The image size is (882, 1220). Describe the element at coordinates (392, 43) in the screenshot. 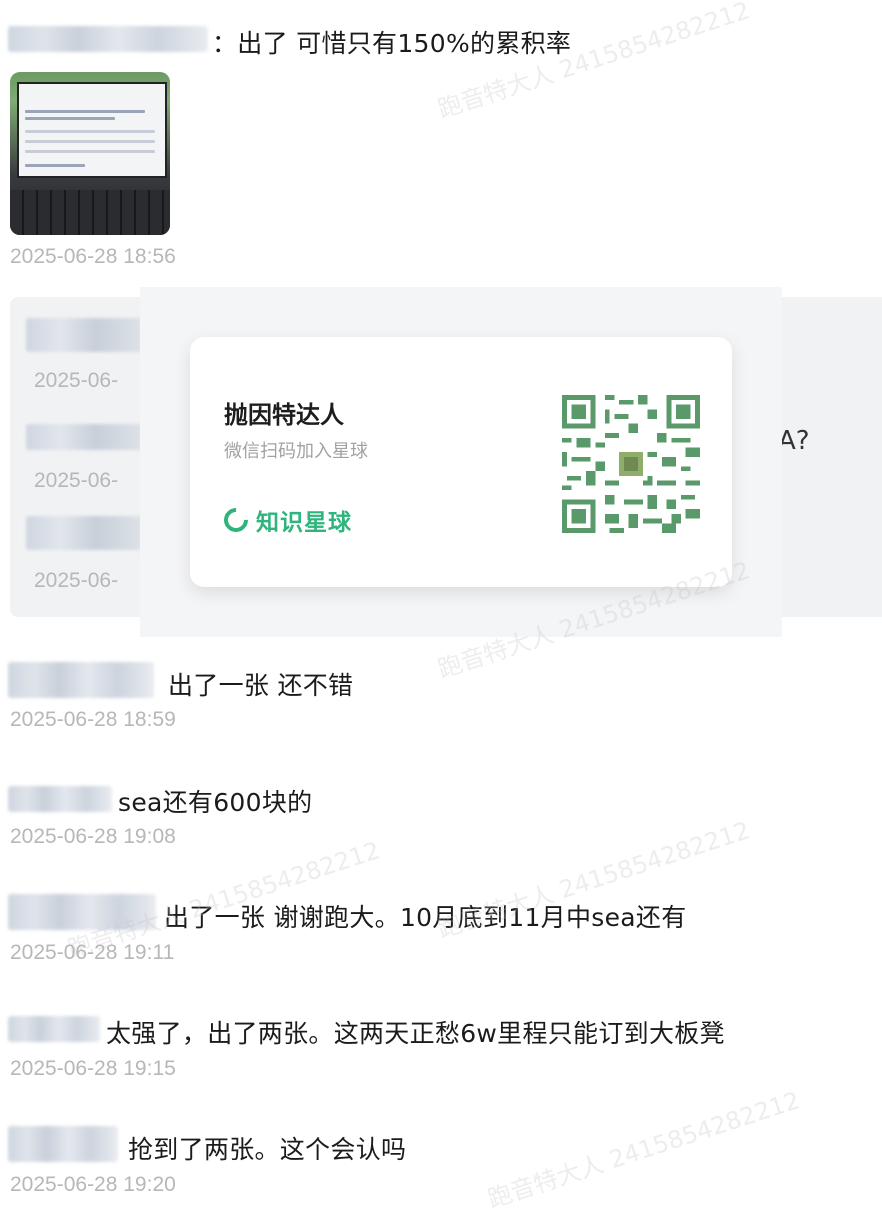

I see `message-text-1: ：出了 可惜只有150%的累积率` at that location.